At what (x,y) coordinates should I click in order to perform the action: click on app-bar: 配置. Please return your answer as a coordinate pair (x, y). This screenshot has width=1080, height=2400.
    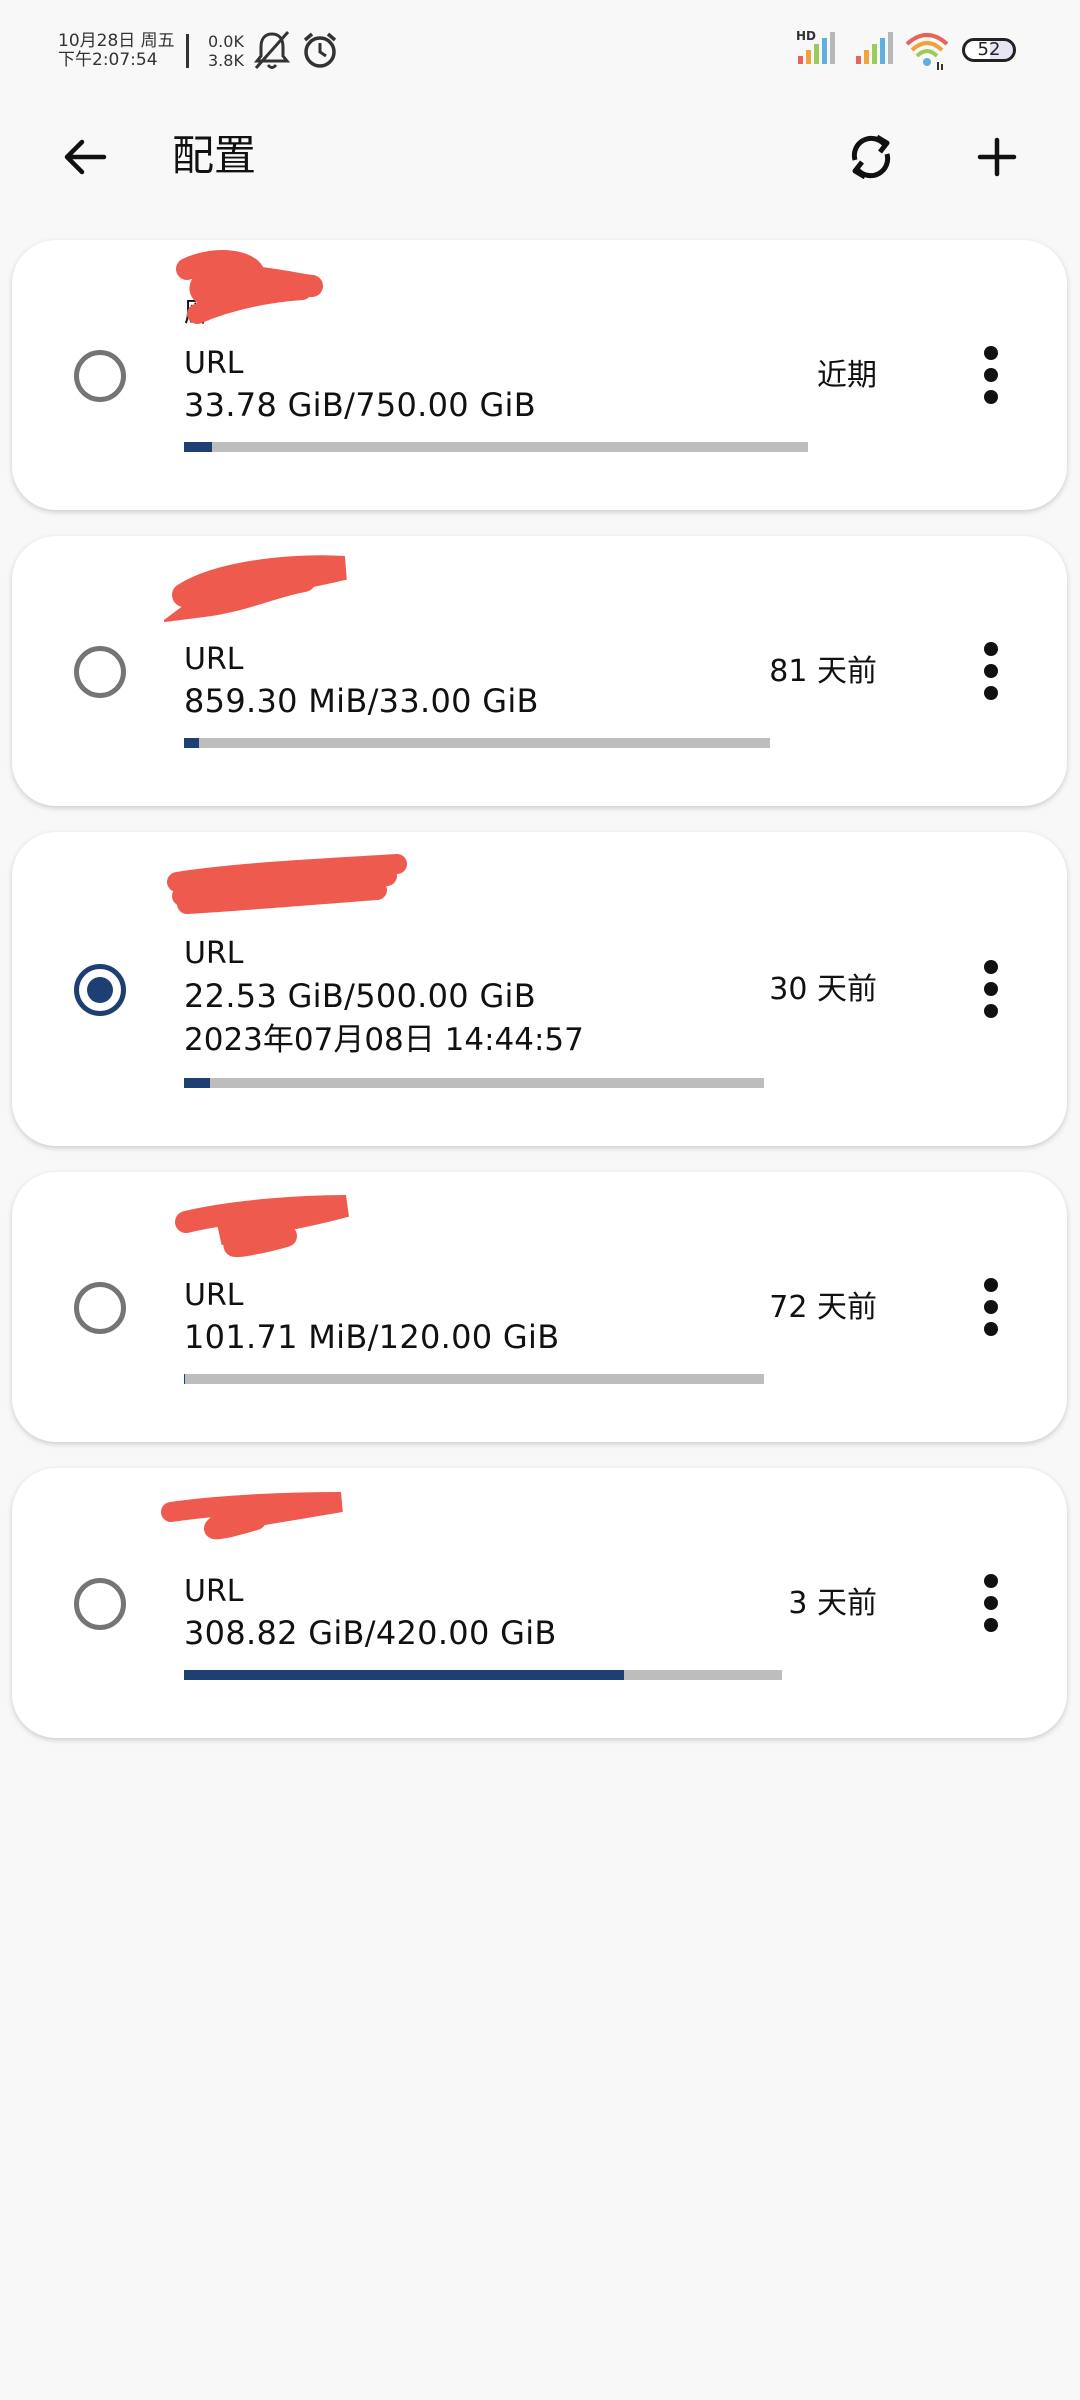
    Looking at the image, I should click on (540, 155).